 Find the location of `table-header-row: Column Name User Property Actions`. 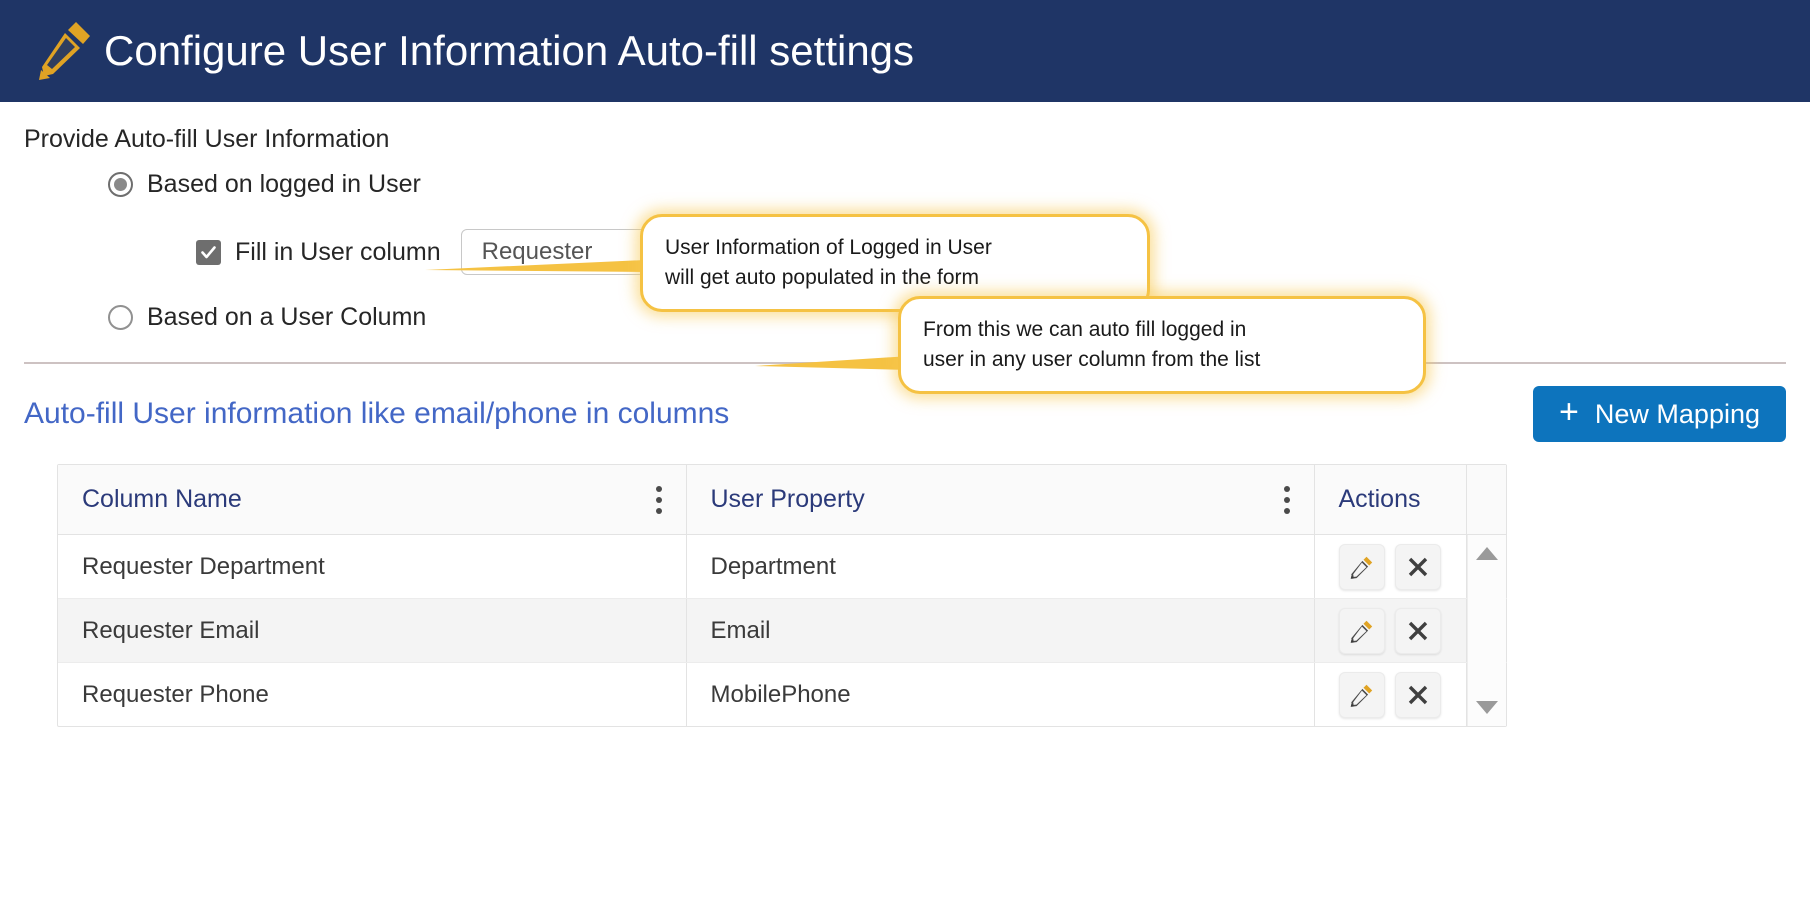

table-header-row: Column Name User Property Actions is located at coordinates (782, 500).